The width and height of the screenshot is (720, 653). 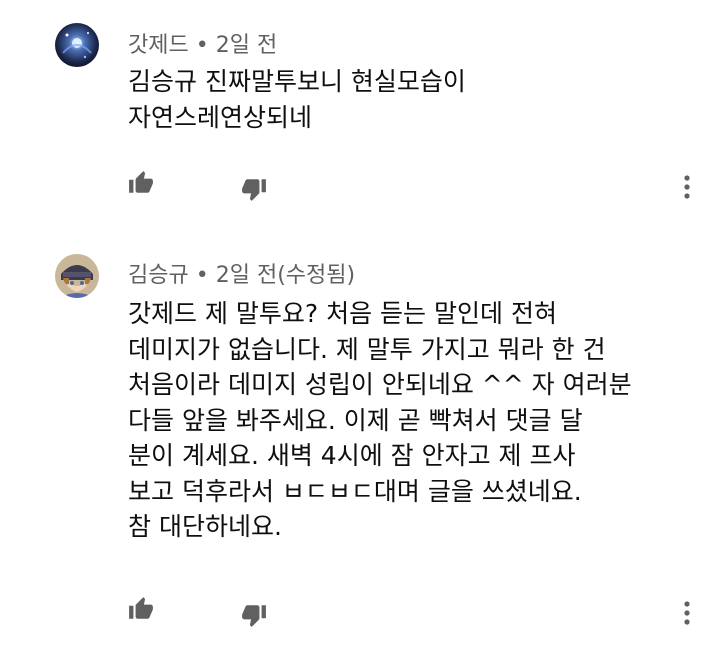 What do you see at coordinates (77, 45) in the screenshot?
I see `space-avatar-icon` at bounding box center [77, 45].